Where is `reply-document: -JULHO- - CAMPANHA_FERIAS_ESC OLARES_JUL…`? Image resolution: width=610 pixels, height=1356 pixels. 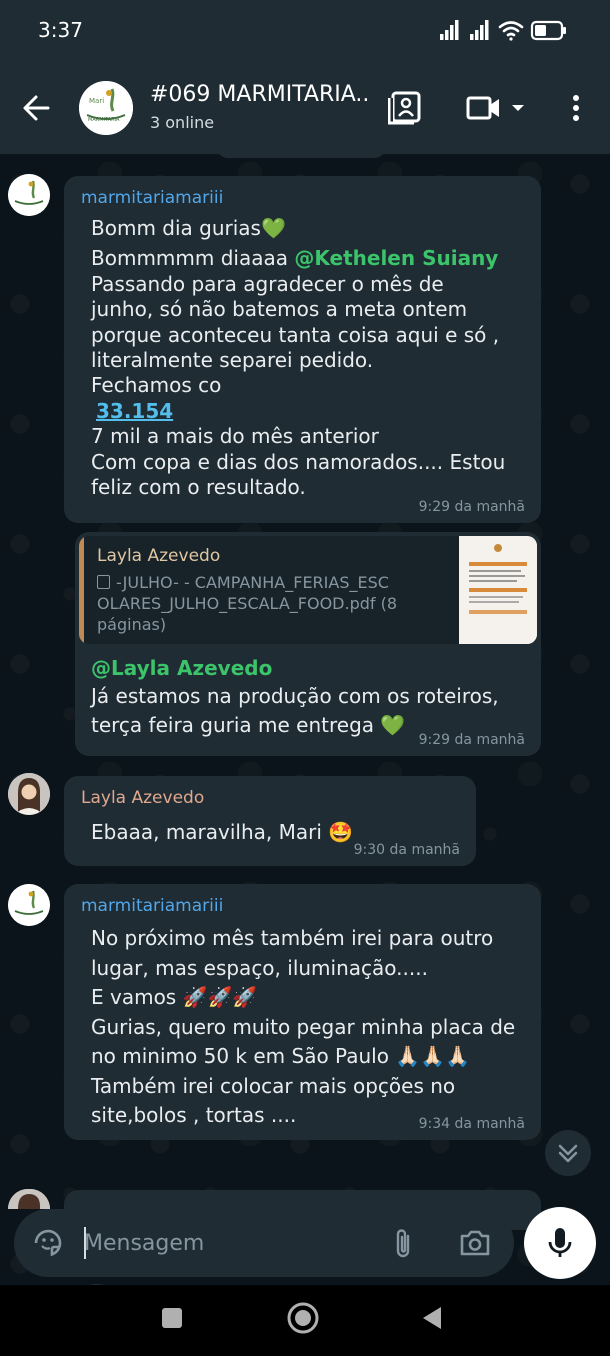
reply-document: -JULHO- - CAMPANHA_FERIAS_ESC OLARES_JUL… is located at coordinates (267, 603).